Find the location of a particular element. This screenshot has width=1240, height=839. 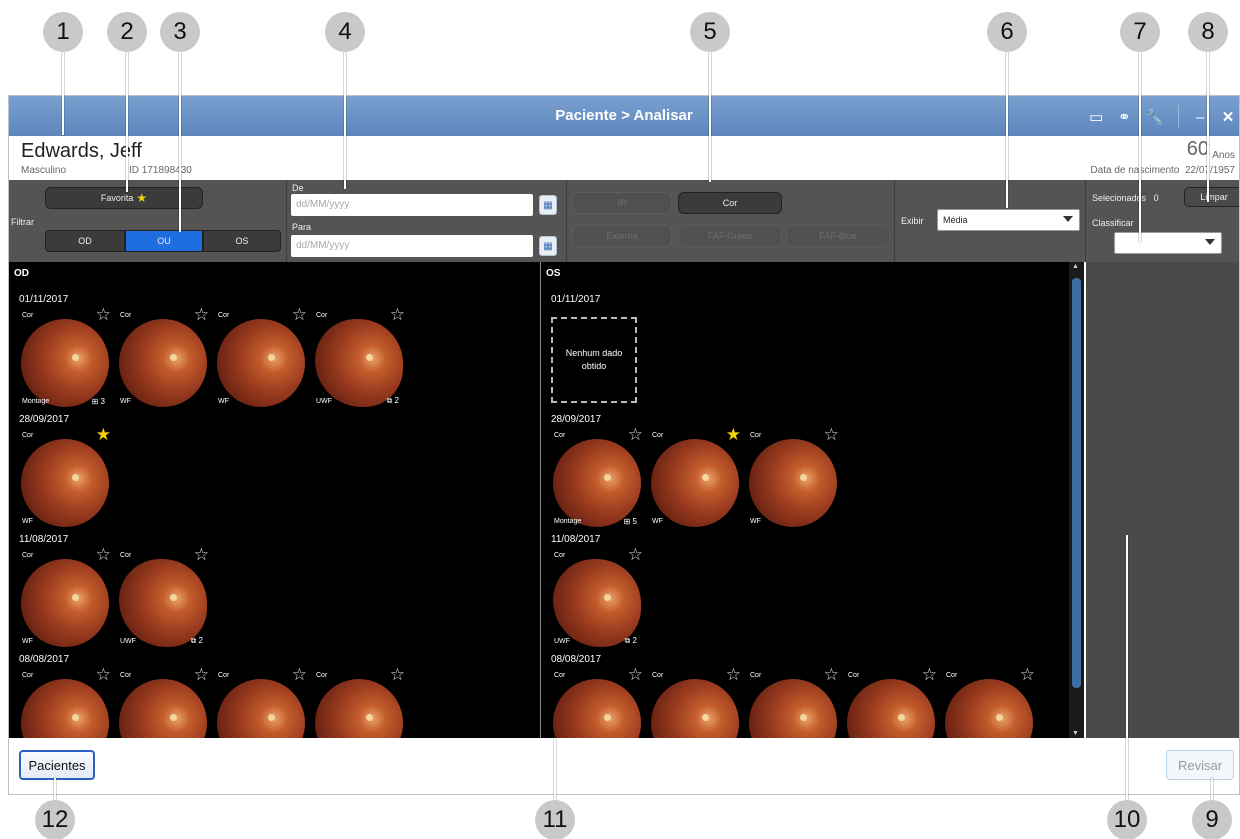

scroll-up-icon: ▲ is located at coordinates (1075, 266).